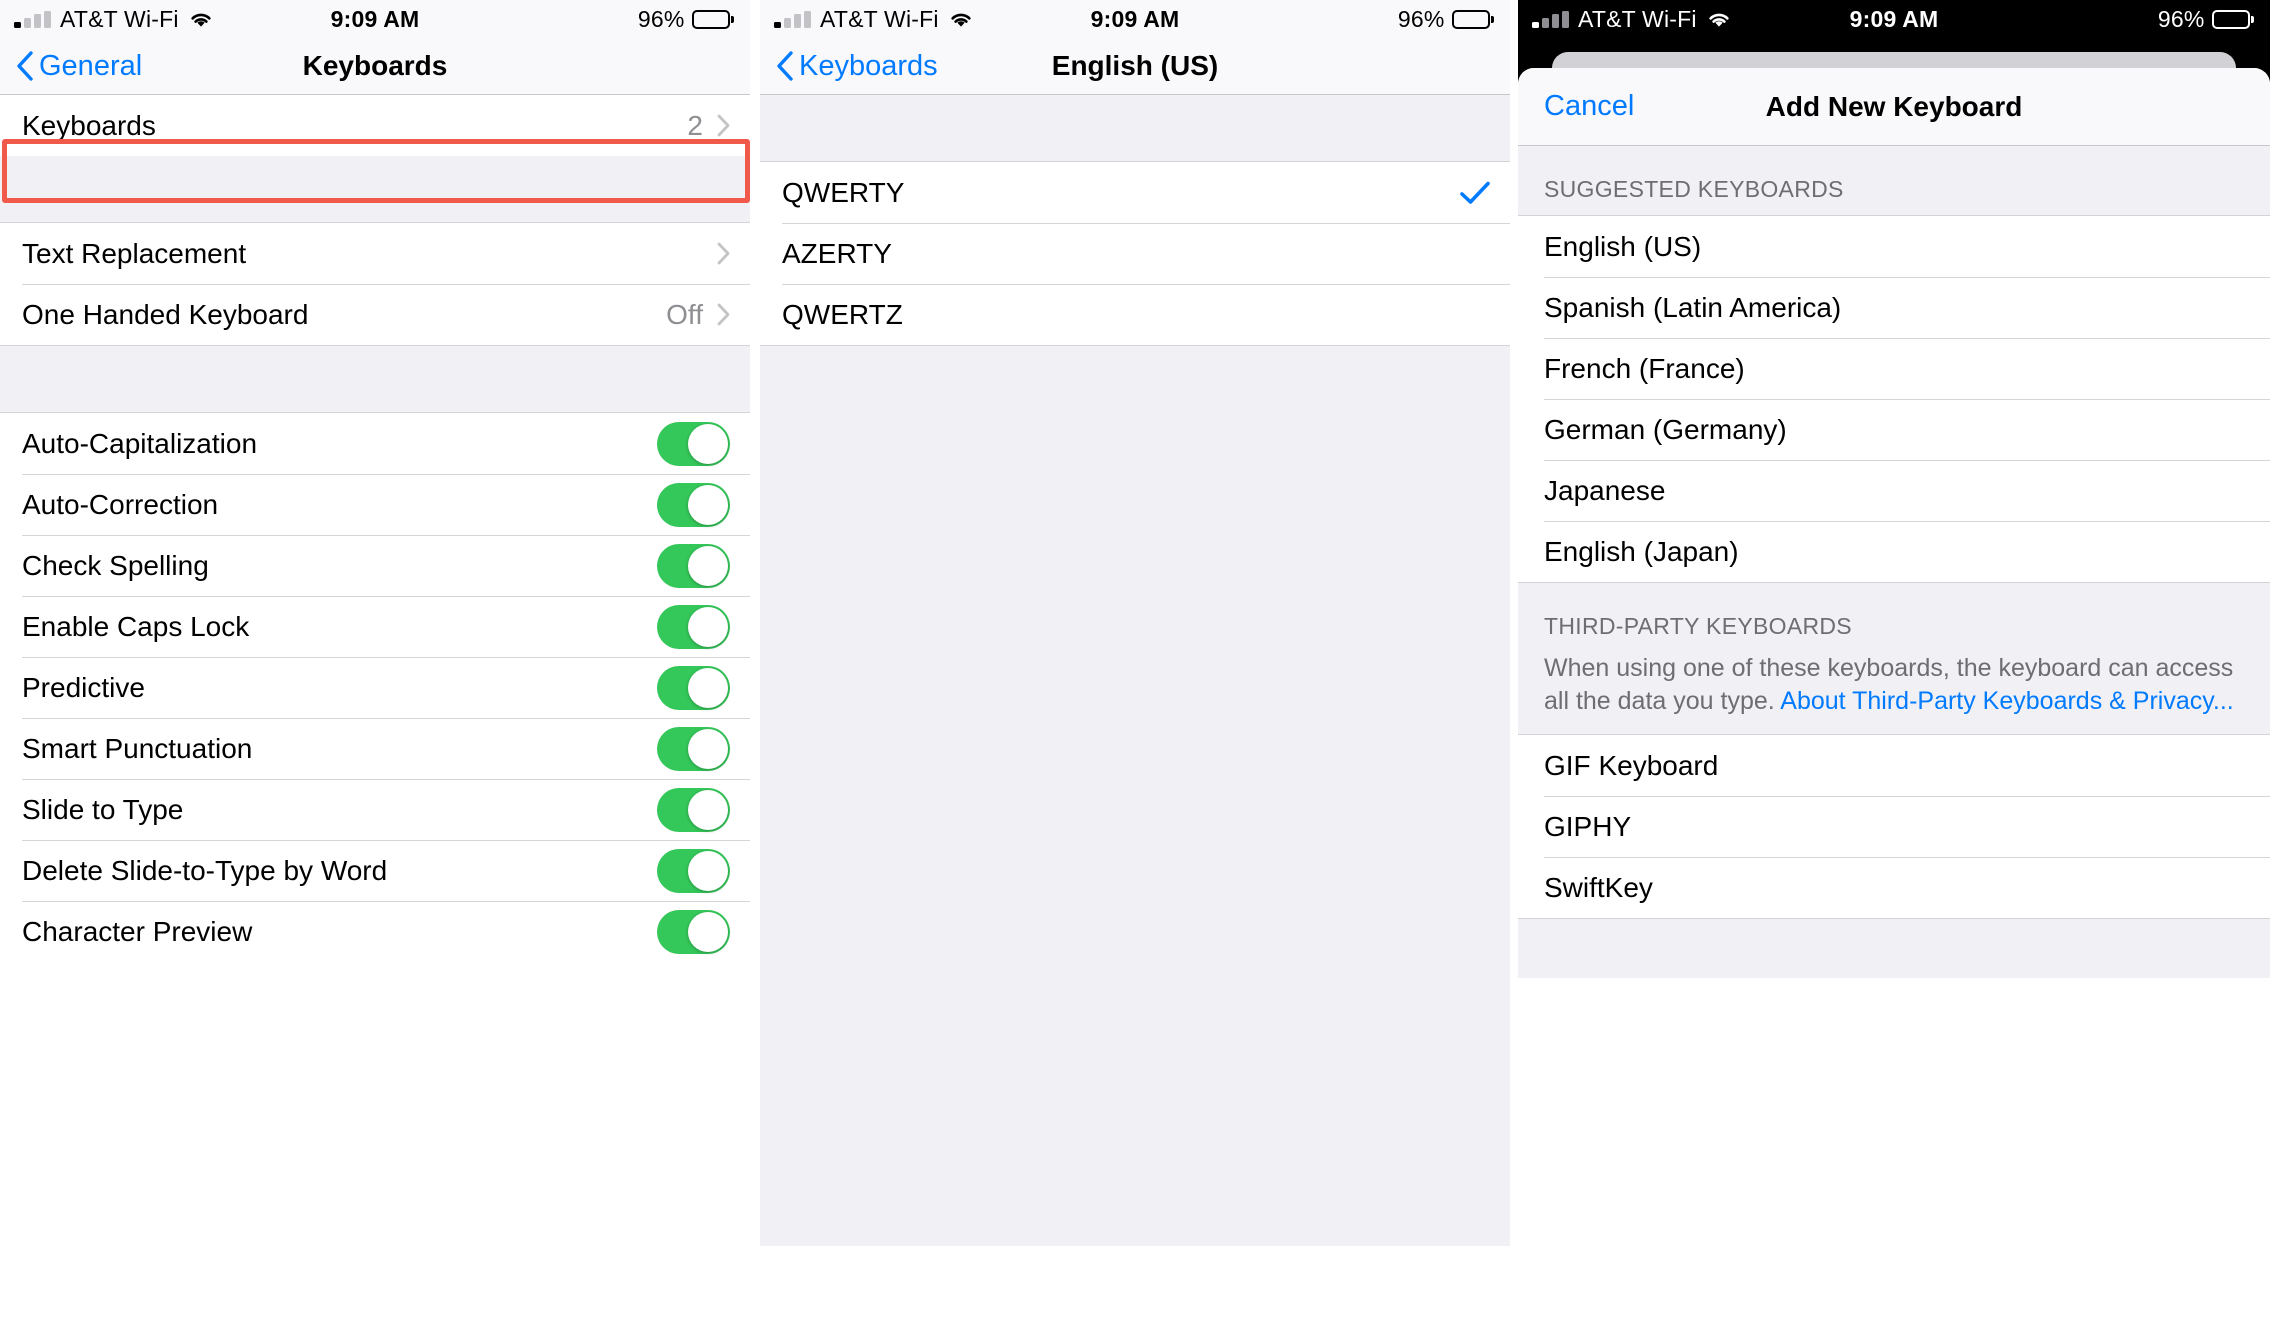 This screenshot has height=1334, width=2270. Describe the element at coordinates (1135, 128) in the screenshot. I see `group-separator-top` at that location.